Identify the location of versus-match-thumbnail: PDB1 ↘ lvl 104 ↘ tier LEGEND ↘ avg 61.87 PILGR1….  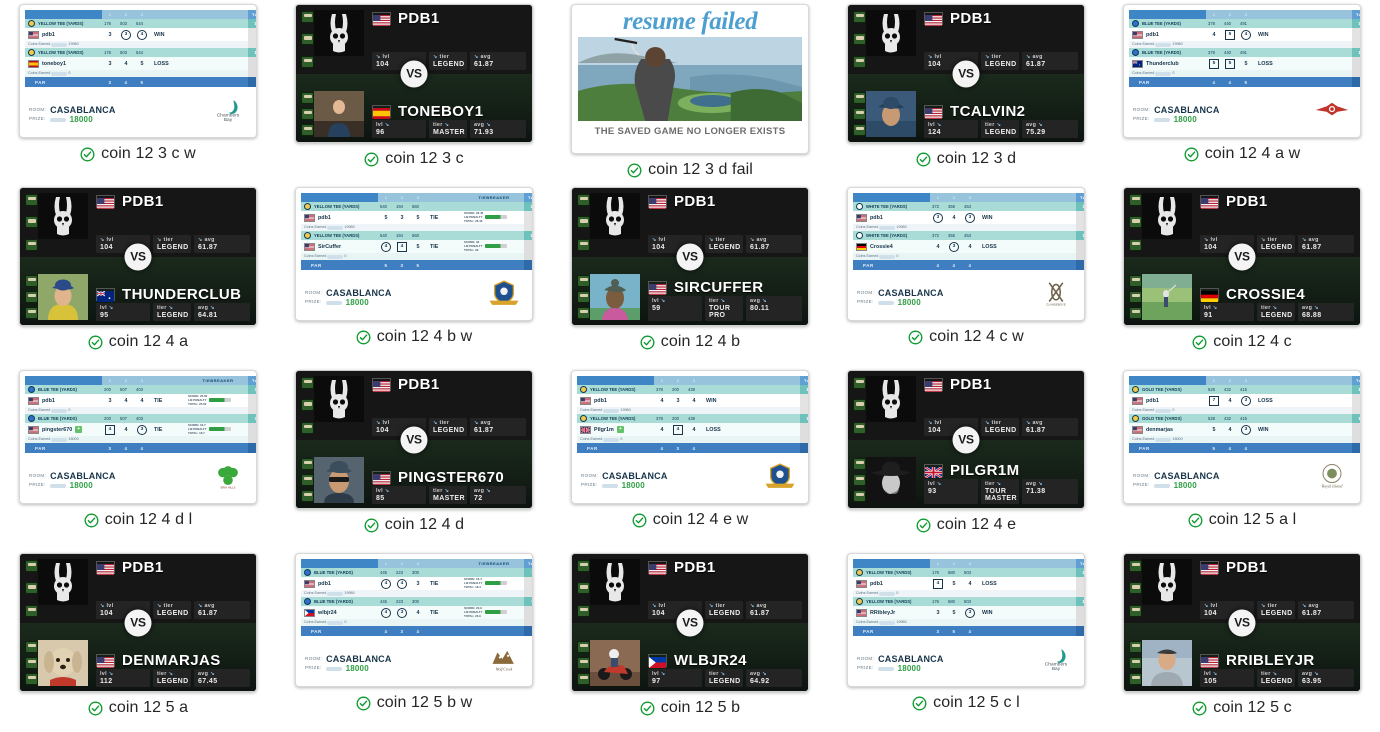
(966, 439).